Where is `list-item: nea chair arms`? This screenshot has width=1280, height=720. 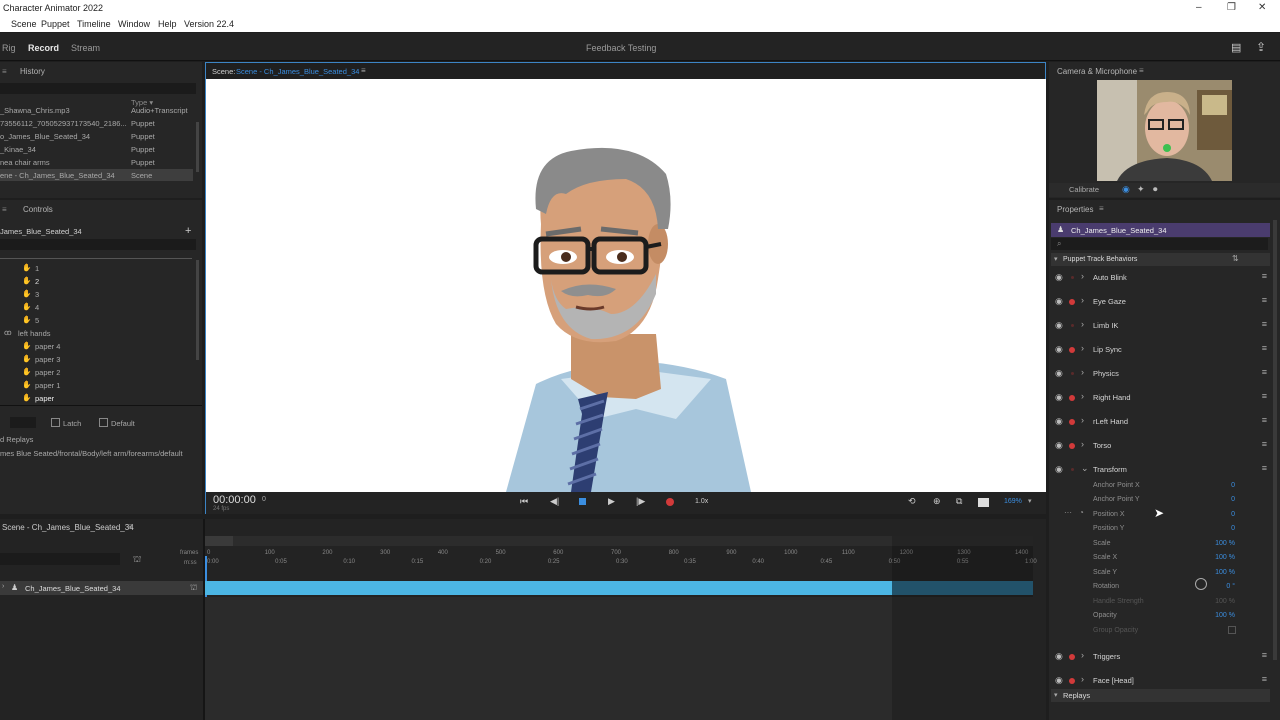
list-item: nea chair arms is located at coordinates (25, 162).